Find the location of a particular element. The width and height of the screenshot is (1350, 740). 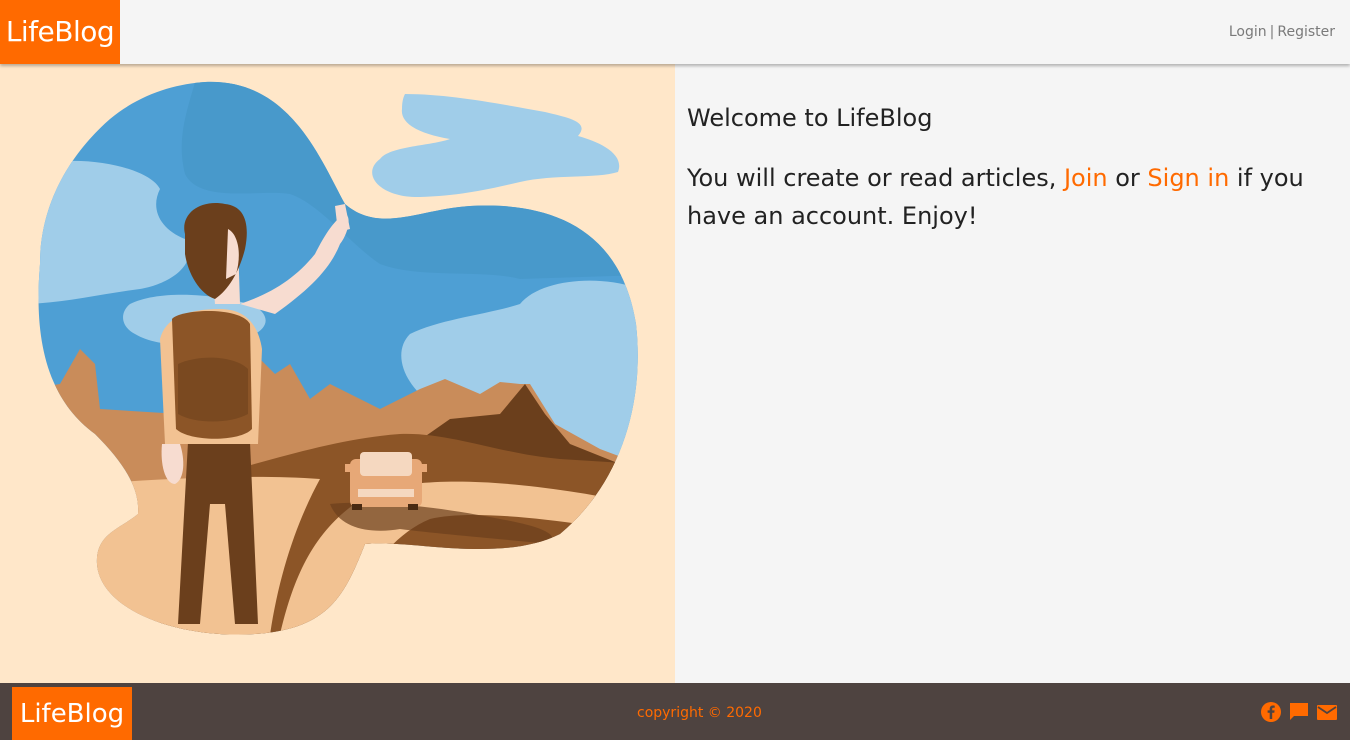

social-links is located at coordinates (1299, 712).